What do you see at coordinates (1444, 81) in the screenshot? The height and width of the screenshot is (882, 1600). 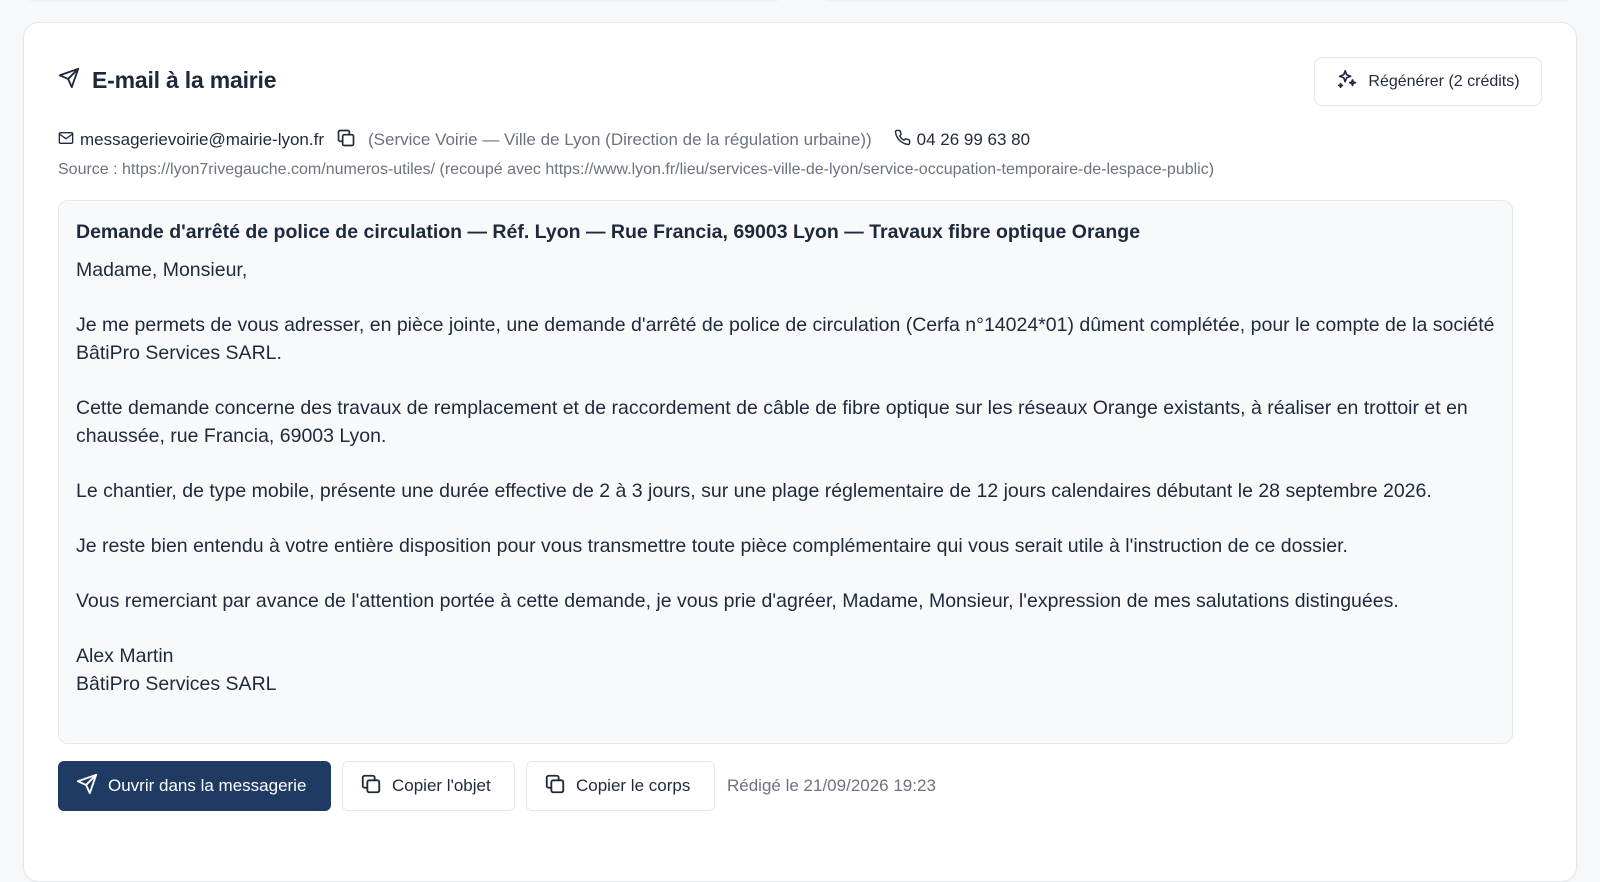 I see `regenerate-label: Régénérer (2 crédits)` at bounding box center [1444, 81].